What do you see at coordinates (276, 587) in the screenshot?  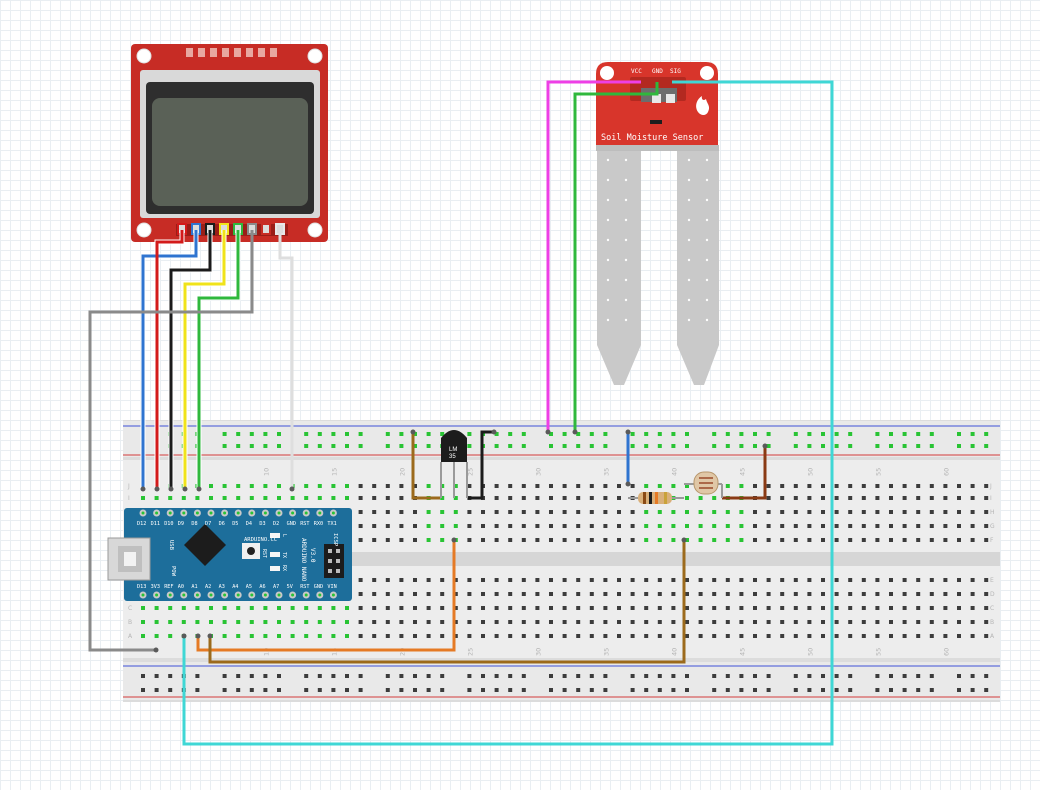 I see `nano-pin-label-bottom: A7` at bounding box center [276, 587].